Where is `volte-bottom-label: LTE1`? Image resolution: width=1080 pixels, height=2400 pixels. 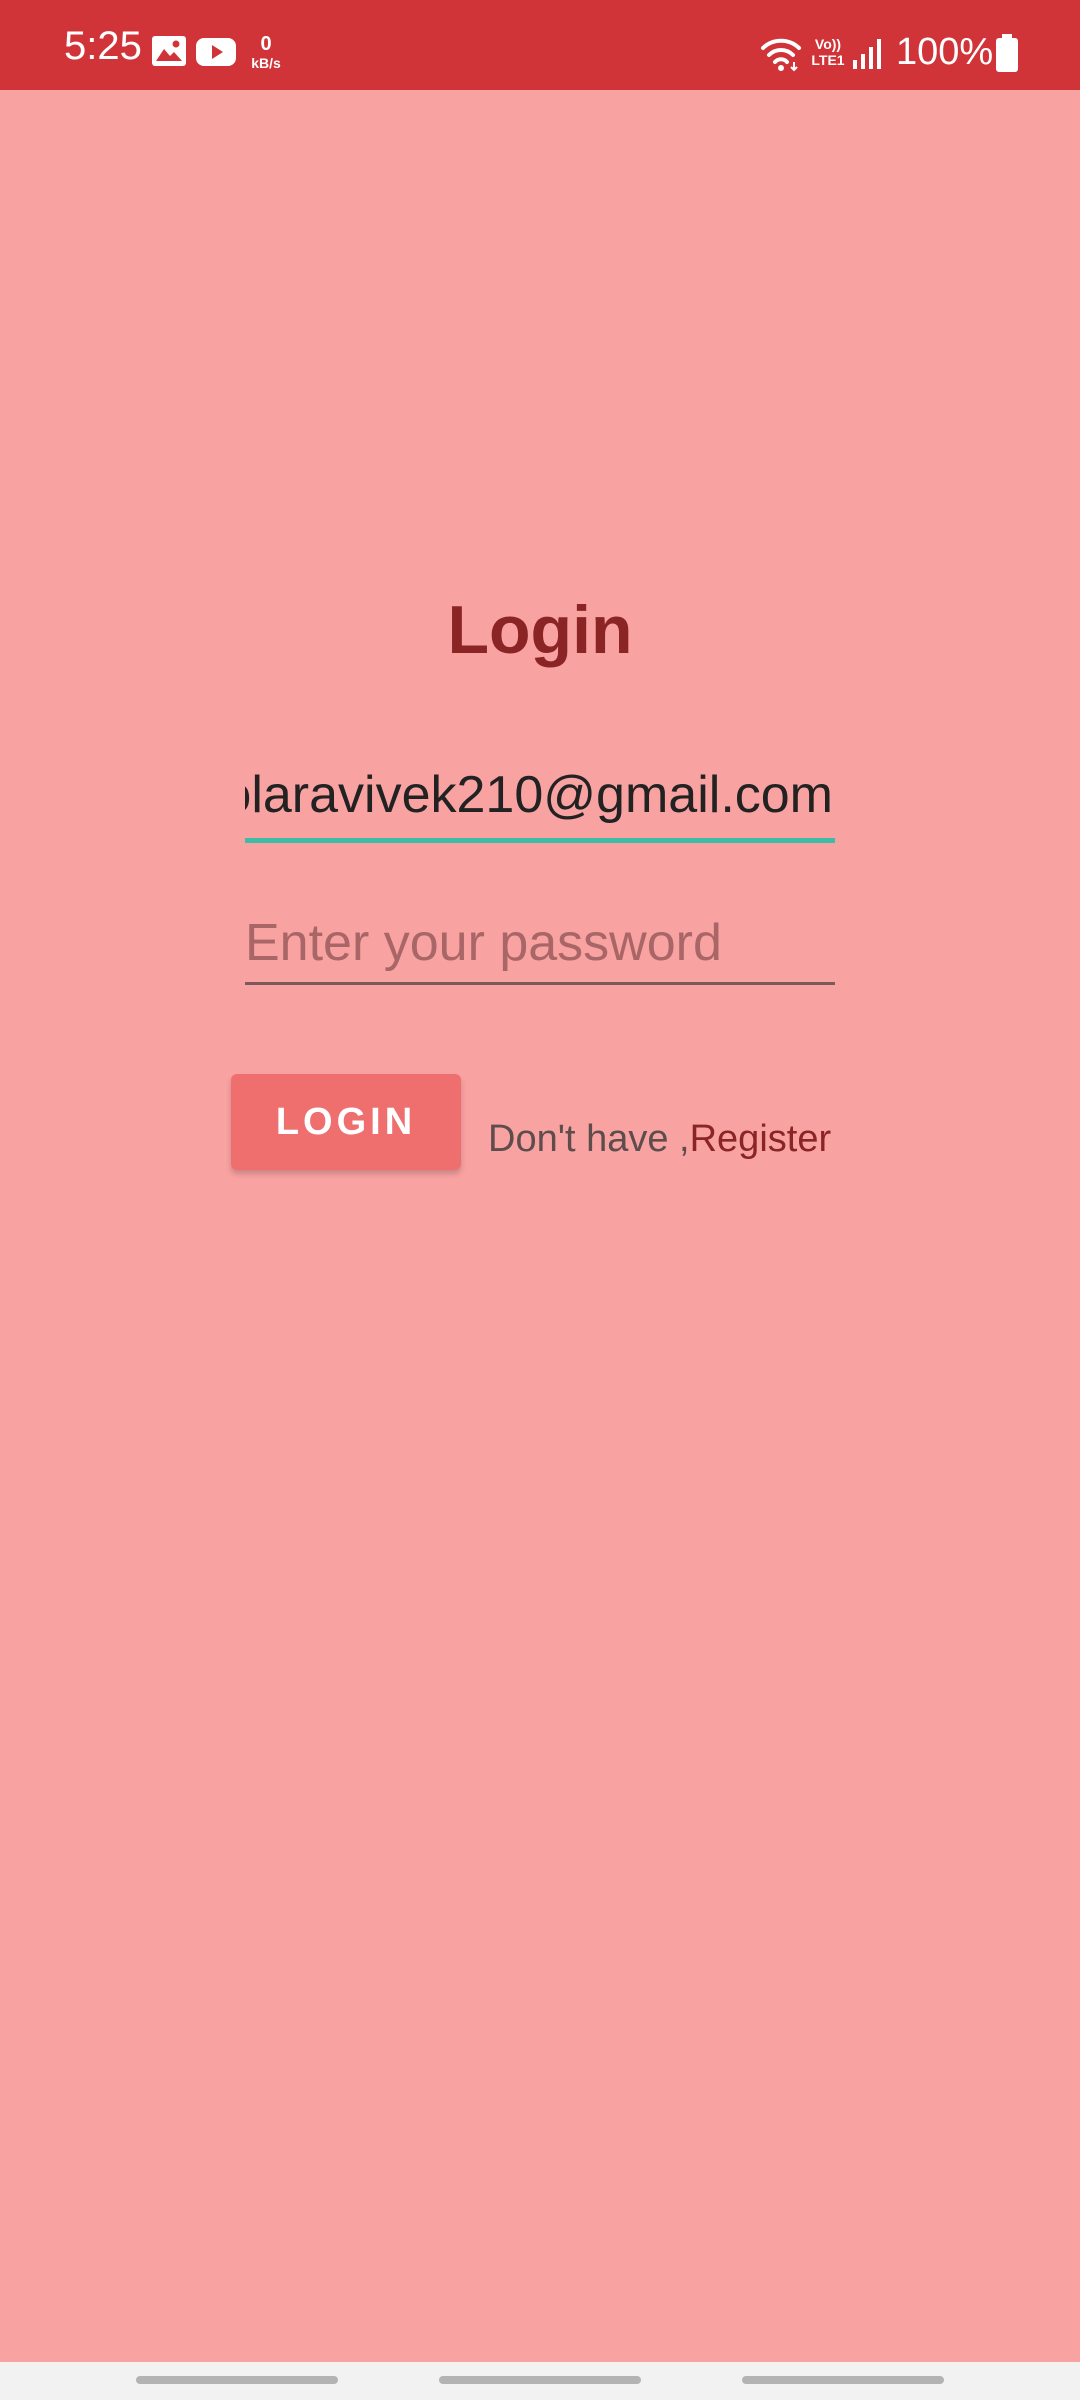 volte-bottom-label: LTE1 is located at coordinates (828, 60).